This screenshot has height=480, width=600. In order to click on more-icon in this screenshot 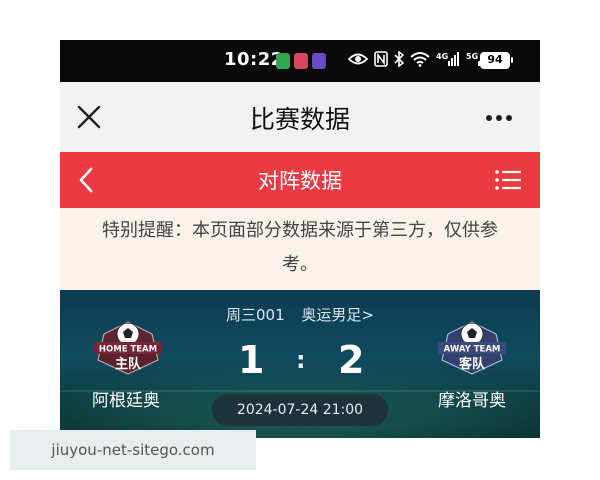, I will do `click(499, 118)`.